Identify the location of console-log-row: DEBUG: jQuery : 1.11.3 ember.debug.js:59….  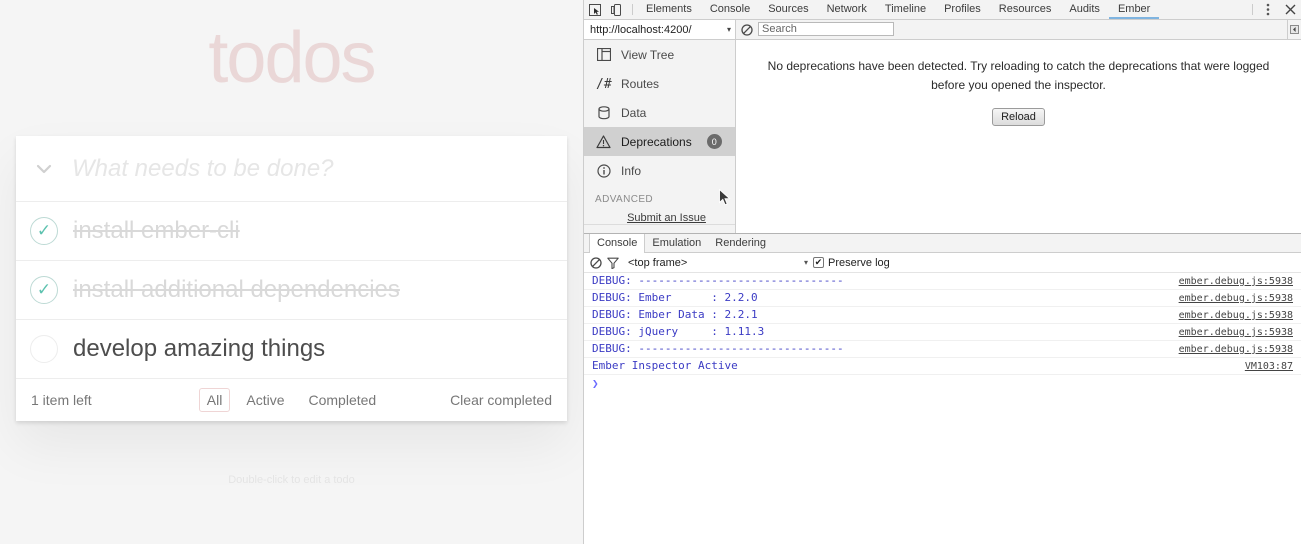
(942, 332).